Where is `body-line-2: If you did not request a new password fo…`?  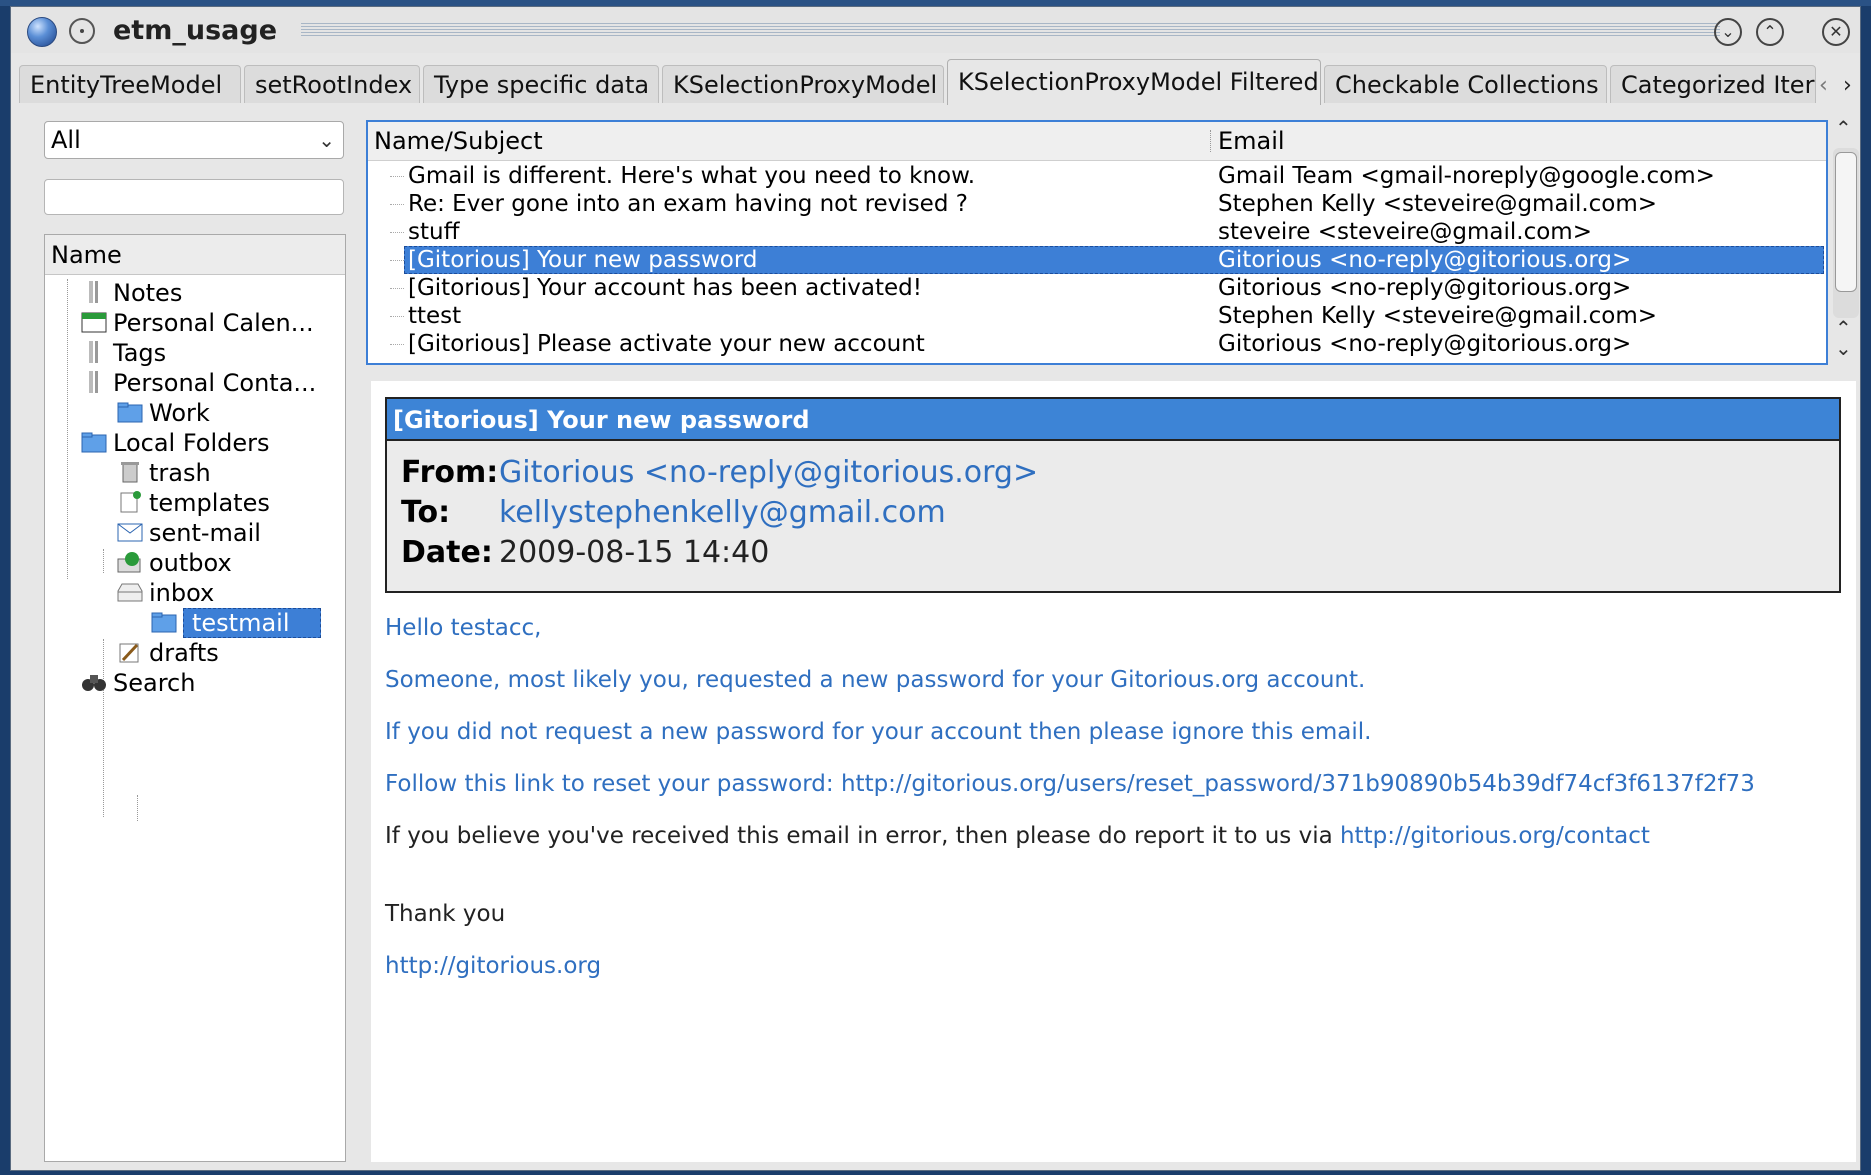 body-line-2: If you did not request a new password fo… is located at coordinates (878, 732).